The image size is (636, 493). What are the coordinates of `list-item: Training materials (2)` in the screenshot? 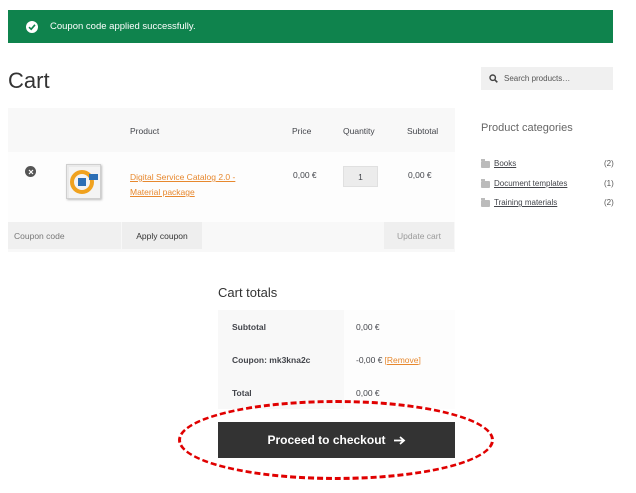 It's located at (551, 208).